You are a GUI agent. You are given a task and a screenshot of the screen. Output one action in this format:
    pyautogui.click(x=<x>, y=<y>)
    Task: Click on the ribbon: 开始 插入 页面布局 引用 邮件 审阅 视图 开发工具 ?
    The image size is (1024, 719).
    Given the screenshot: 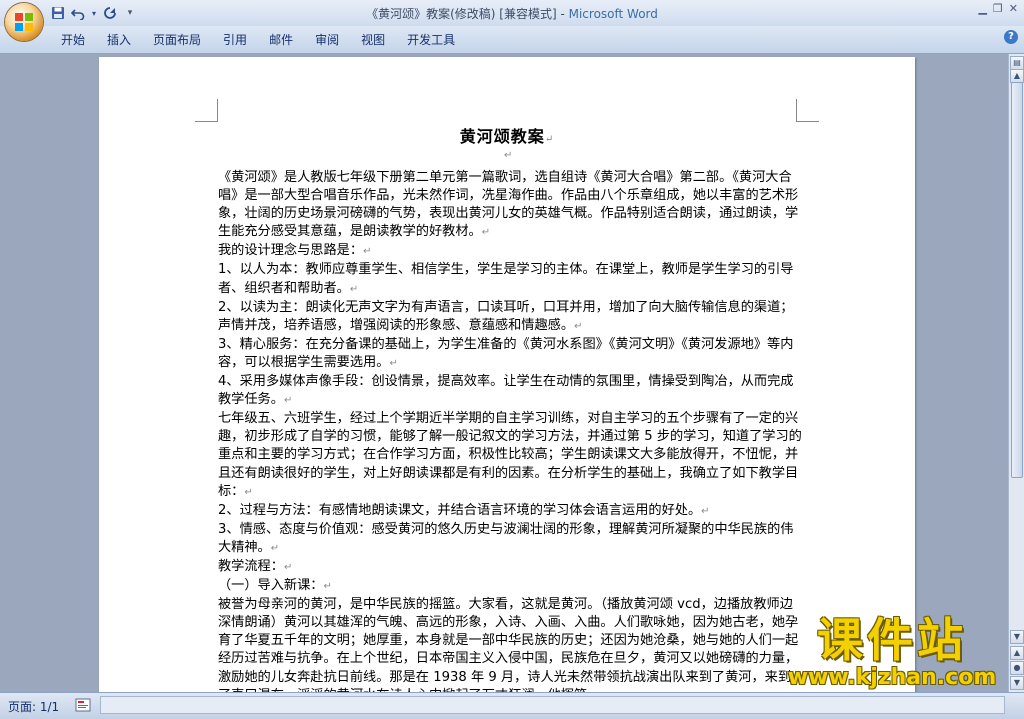 What is the action you would take?
    pyautogui.click(x=512, y=40)
    